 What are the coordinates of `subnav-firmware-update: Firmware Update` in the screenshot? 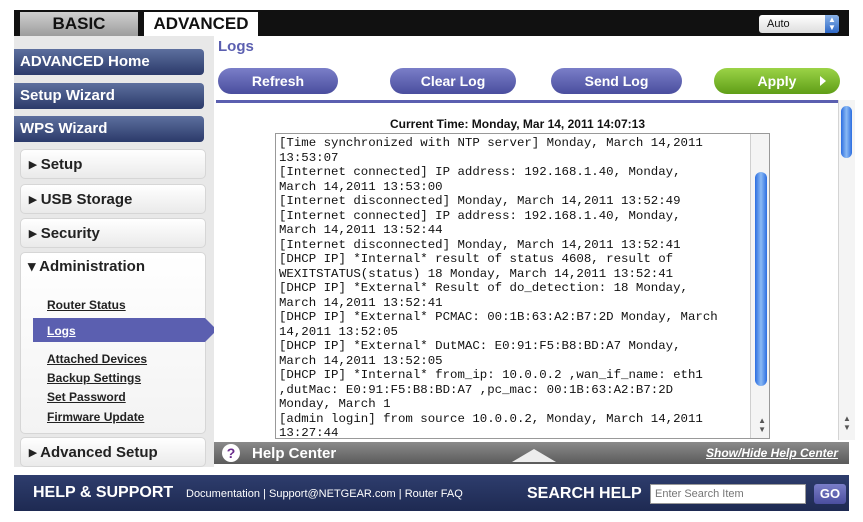 It's located at (95, 417).